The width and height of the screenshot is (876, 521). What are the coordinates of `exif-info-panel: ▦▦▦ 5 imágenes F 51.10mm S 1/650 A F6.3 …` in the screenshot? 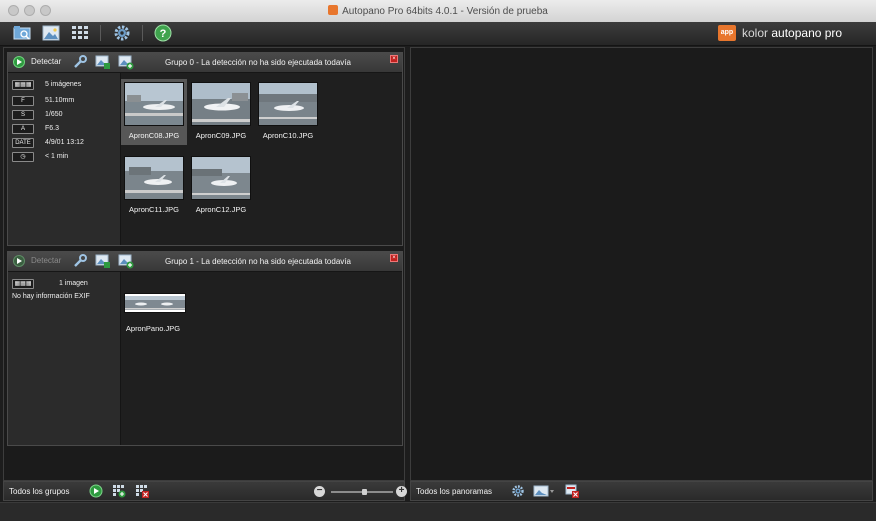 It's located at (64, 159).